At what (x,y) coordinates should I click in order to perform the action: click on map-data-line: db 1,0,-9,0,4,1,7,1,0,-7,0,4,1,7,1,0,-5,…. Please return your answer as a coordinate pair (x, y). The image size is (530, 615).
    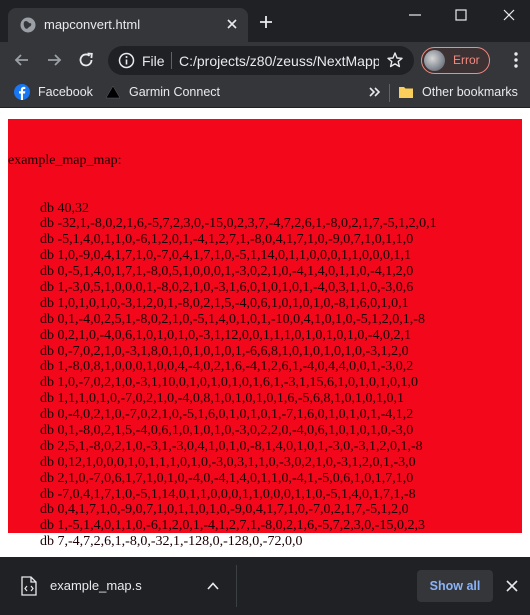
    Looking at the image, I should click on (225, 256).